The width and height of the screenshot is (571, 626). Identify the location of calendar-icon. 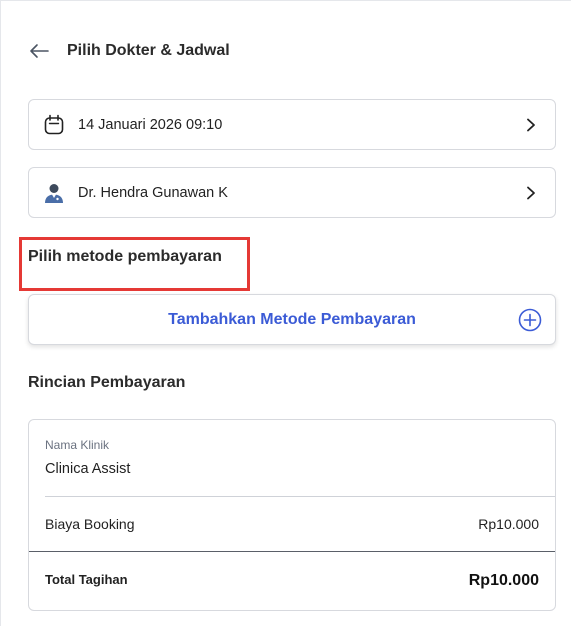
(54, 125).